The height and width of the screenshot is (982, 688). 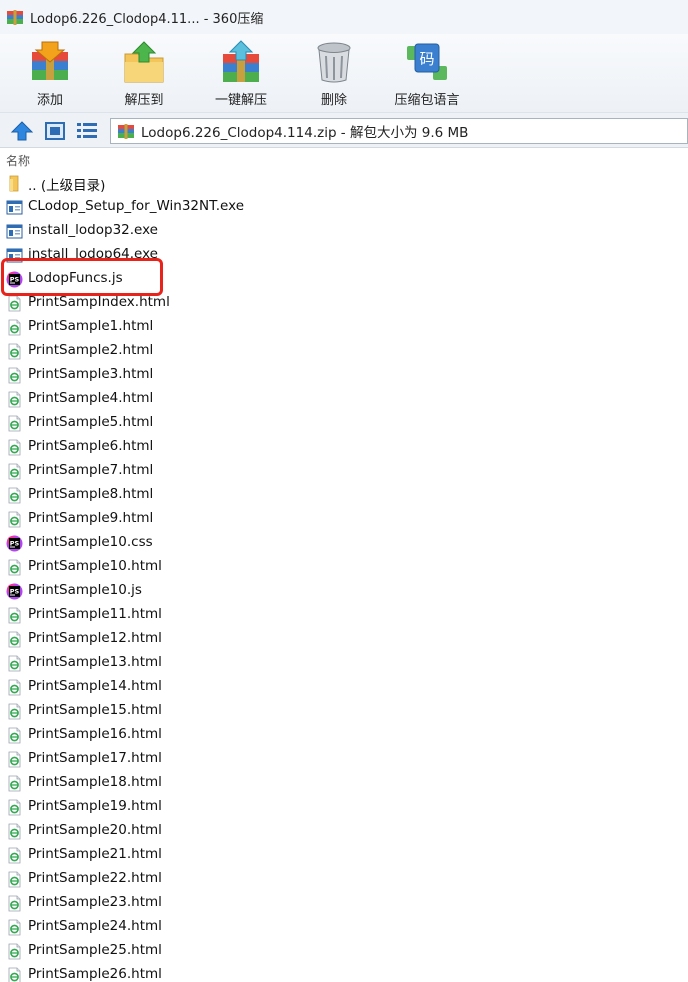 I want to click on file-name: PrintSample7.html, so click(x=91, y=470).